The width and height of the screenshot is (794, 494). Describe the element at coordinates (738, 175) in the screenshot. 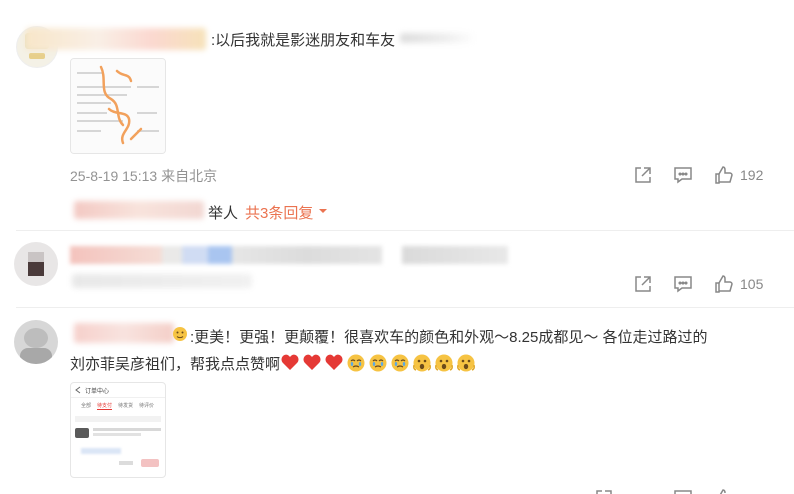

I see `like-button: 192` at that location.